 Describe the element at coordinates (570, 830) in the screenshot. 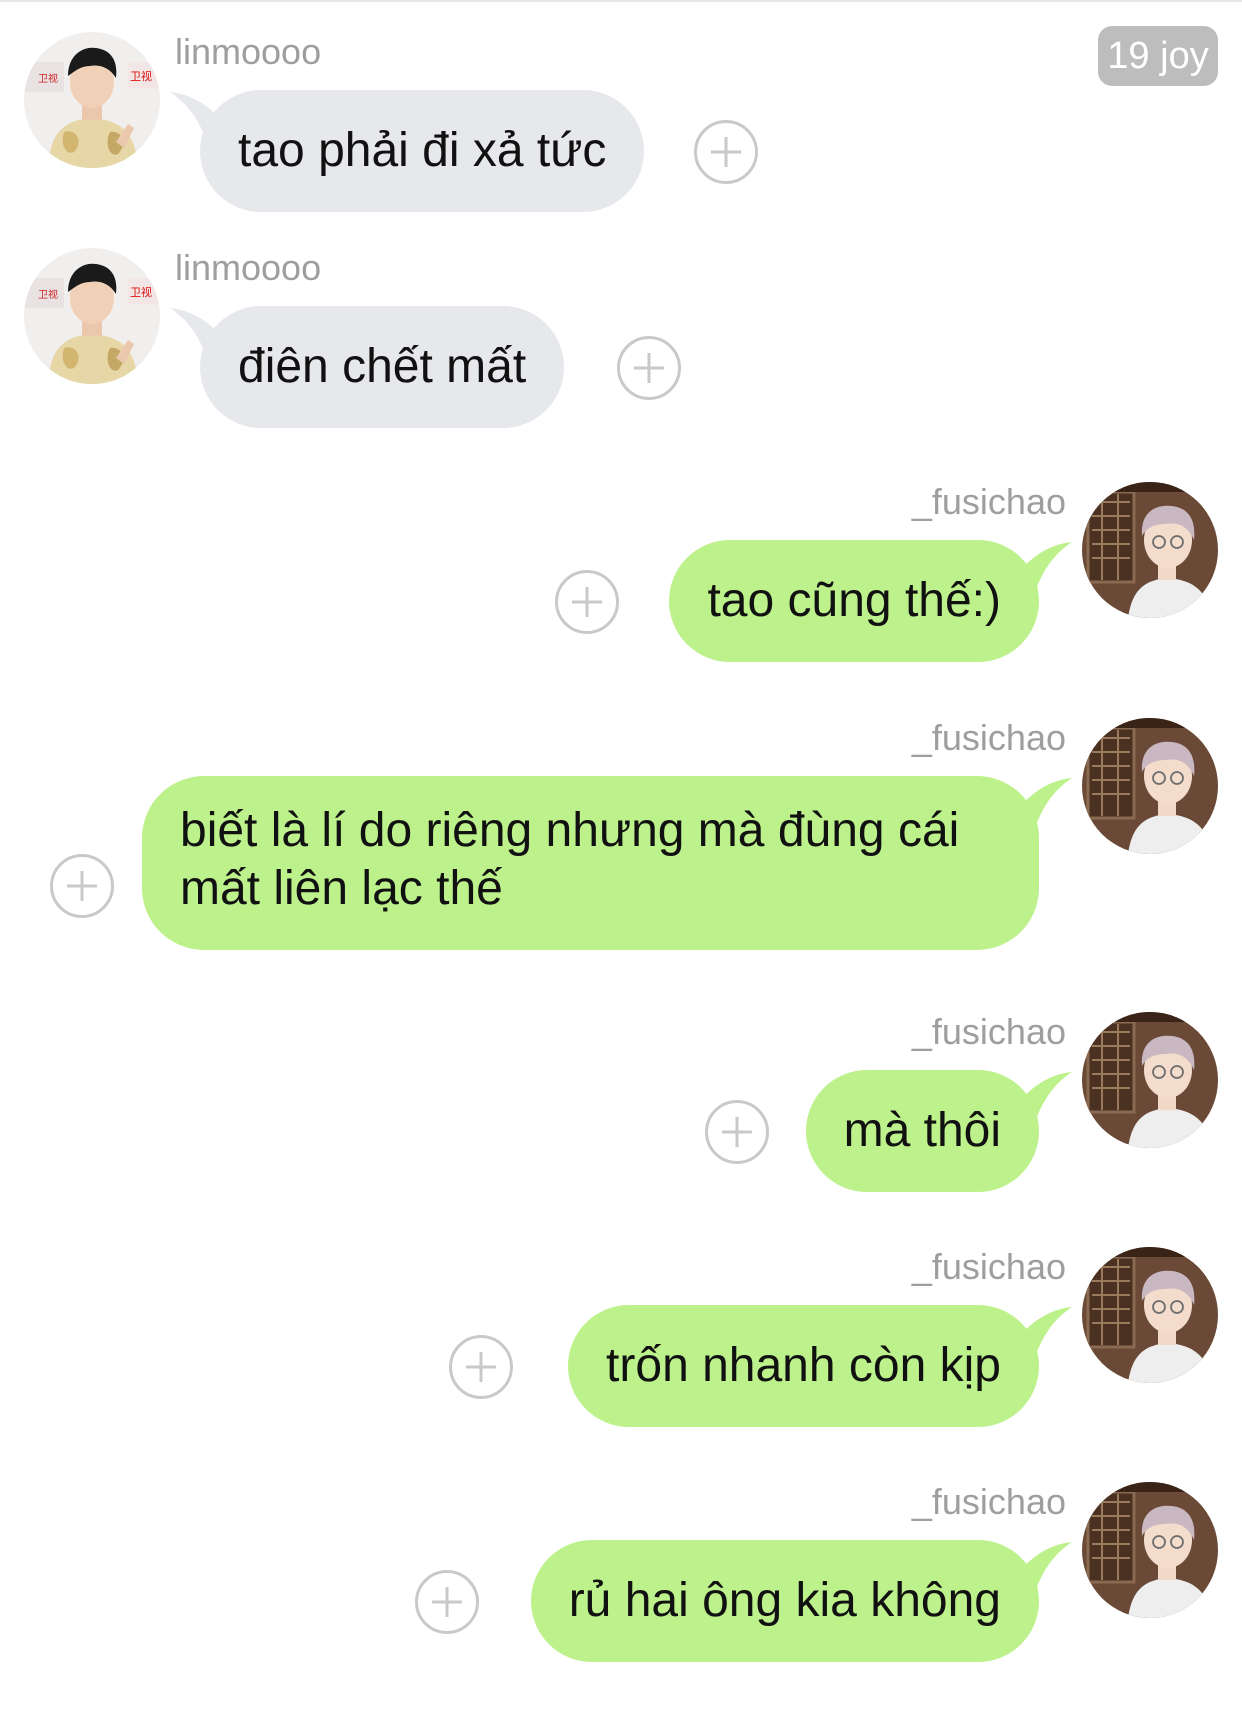

I see `message-line: biết là lí do riêng nhưng mà đùng cái` at that location.